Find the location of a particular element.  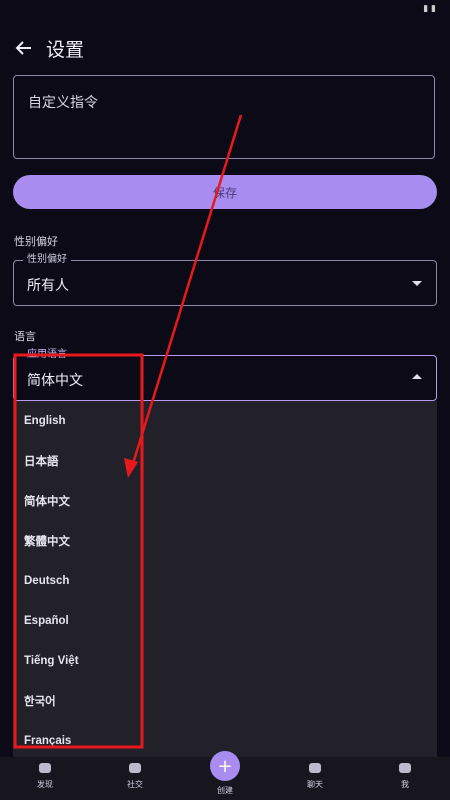

highlight-box is located at coordinates (78, 551).